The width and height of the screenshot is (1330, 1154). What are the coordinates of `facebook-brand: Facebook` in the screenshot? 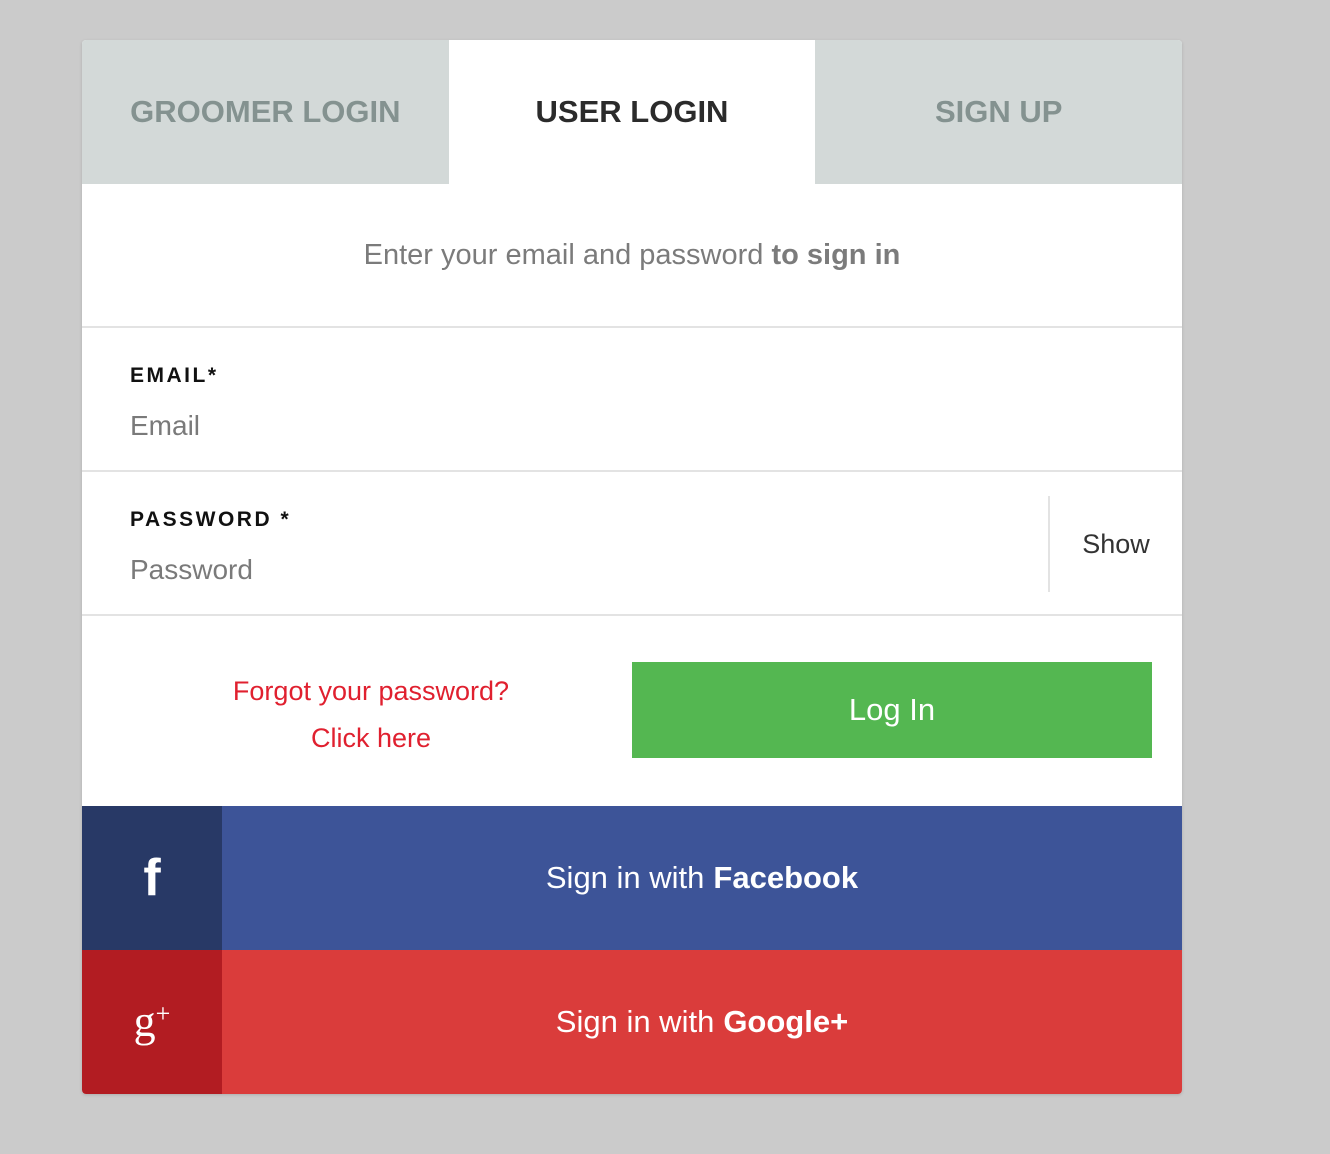 It's located at (786, 877).